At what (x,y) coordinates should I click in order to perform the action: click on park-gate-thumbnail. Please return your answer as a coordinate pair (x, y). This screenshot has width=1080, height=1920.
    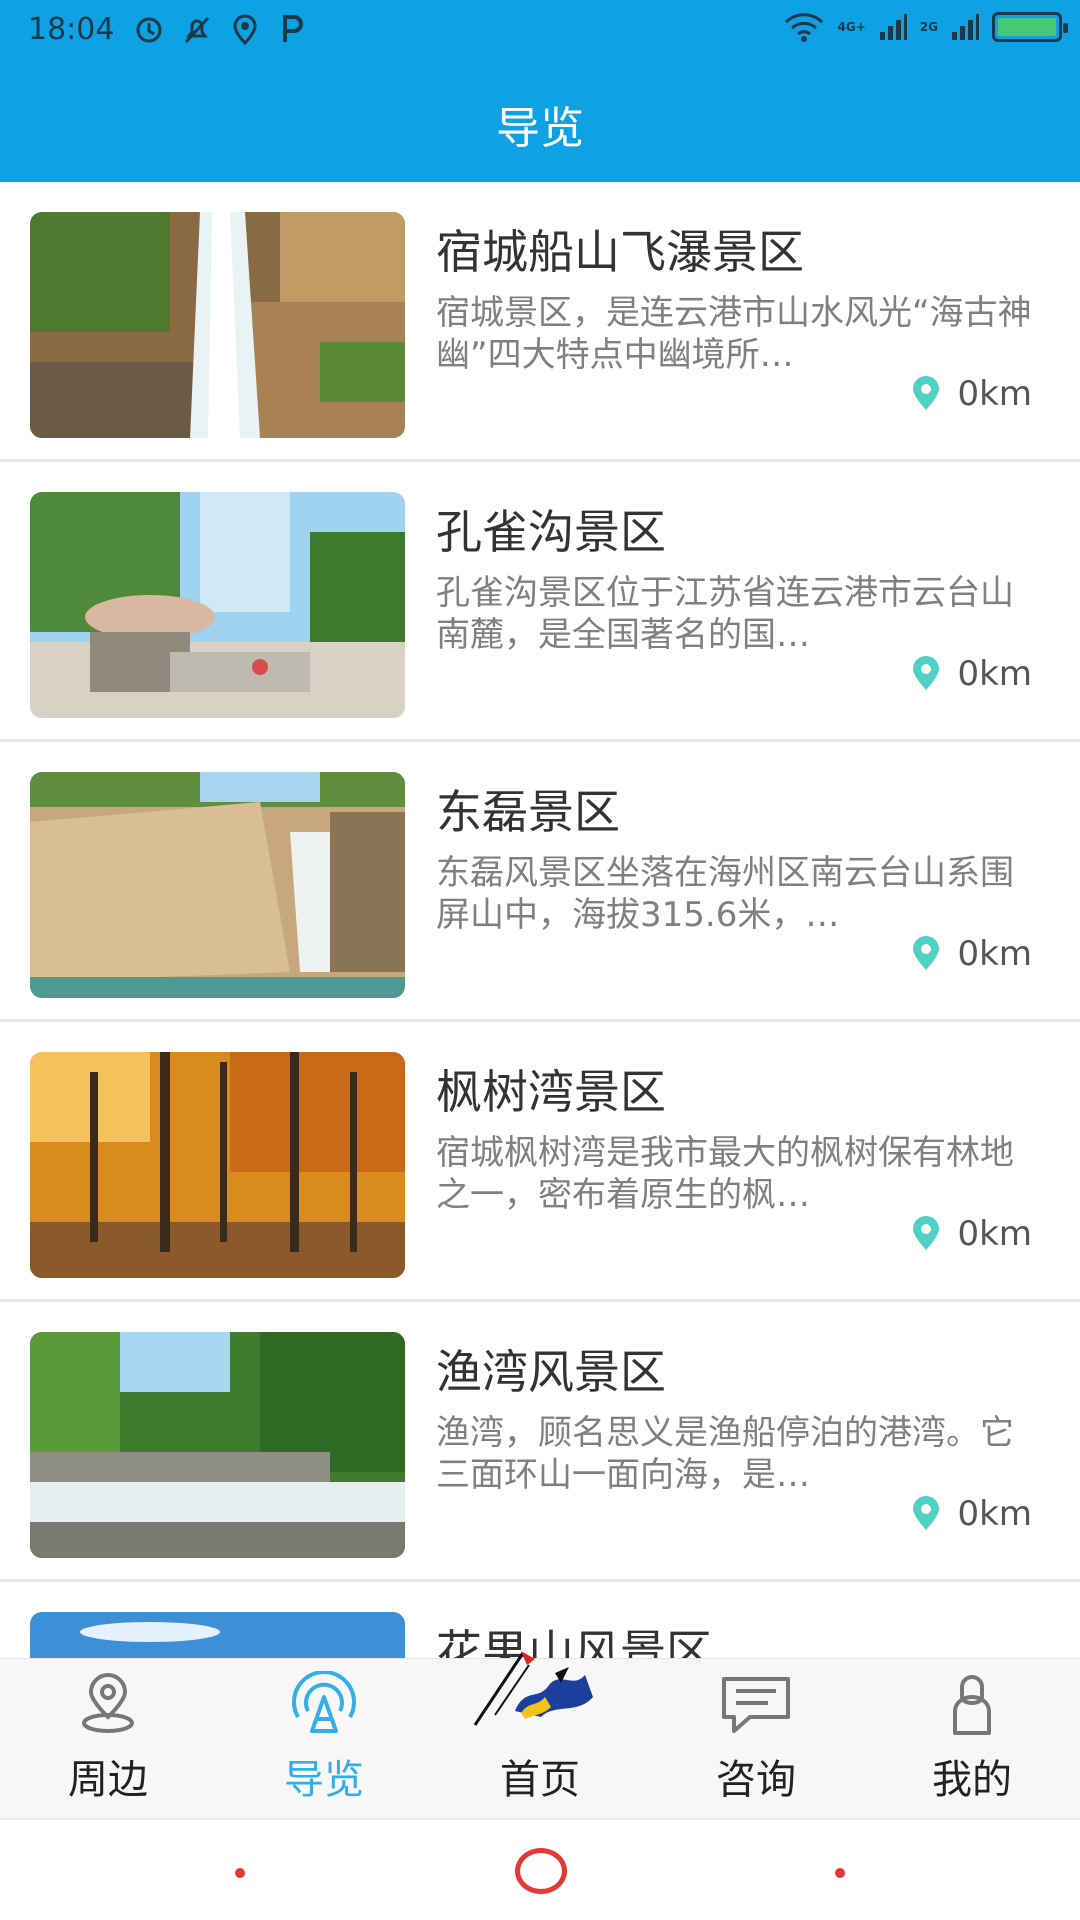
    Looking at the image, I should click on (217, 605).